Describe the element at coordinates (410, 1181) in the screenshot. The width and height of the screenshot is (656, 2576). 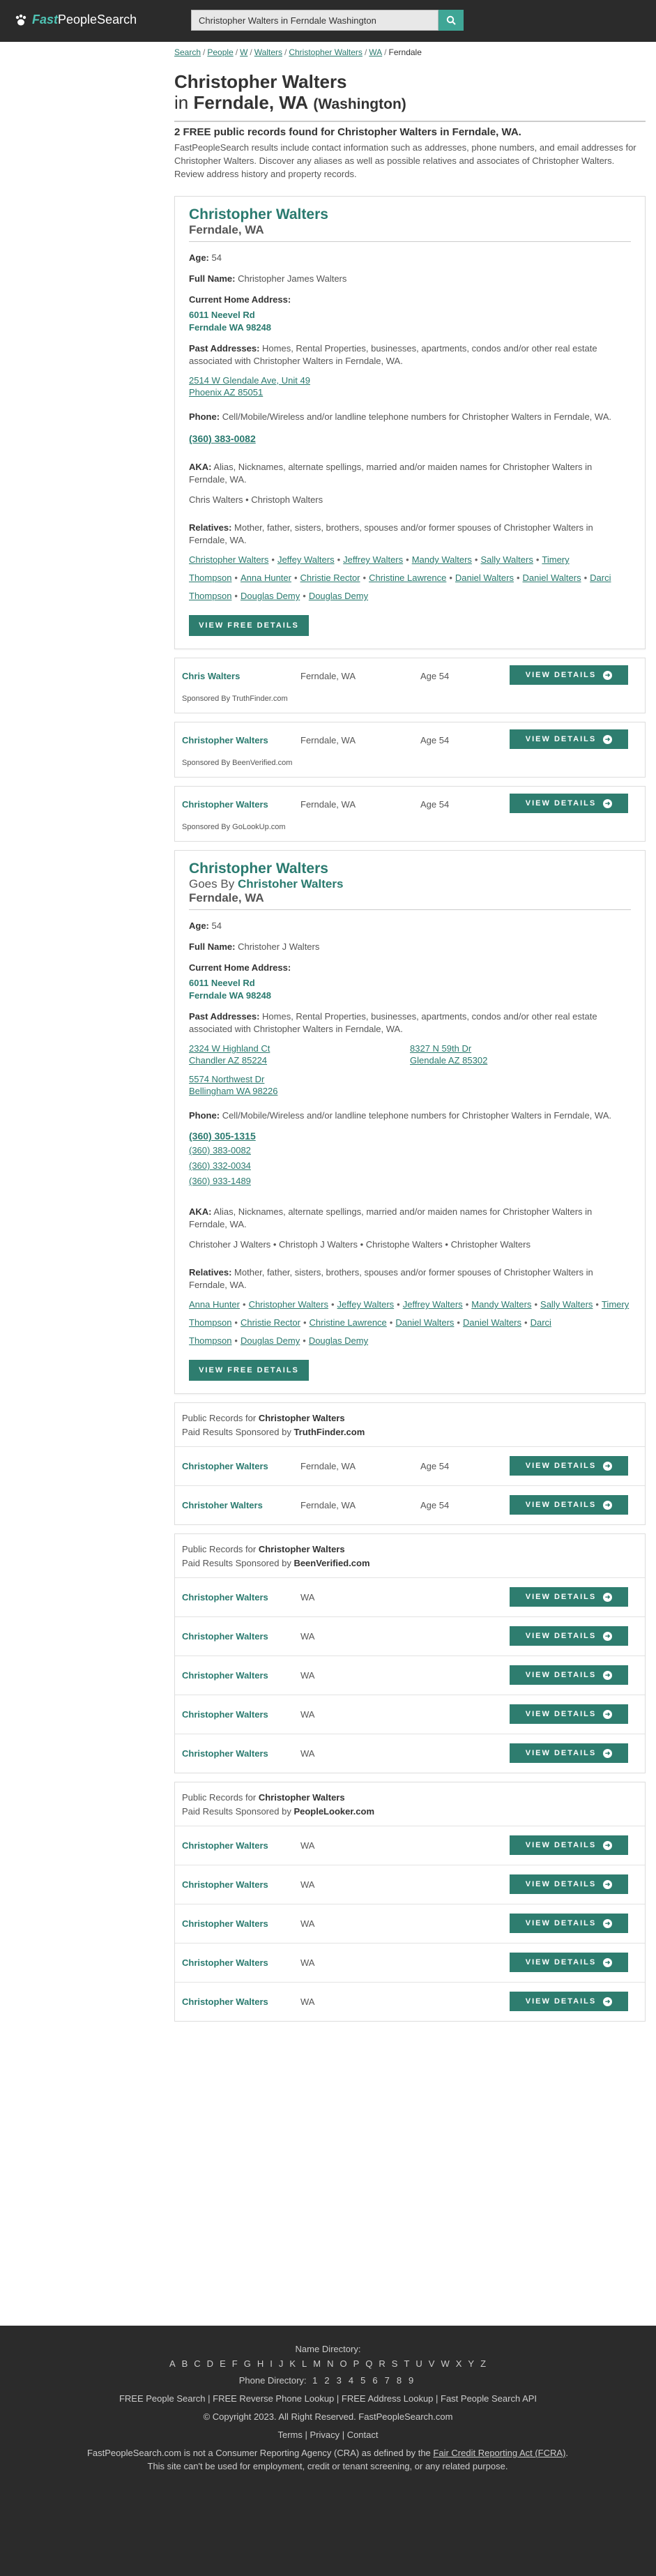
I see `phone-link: (360) 933-1489` at that location.